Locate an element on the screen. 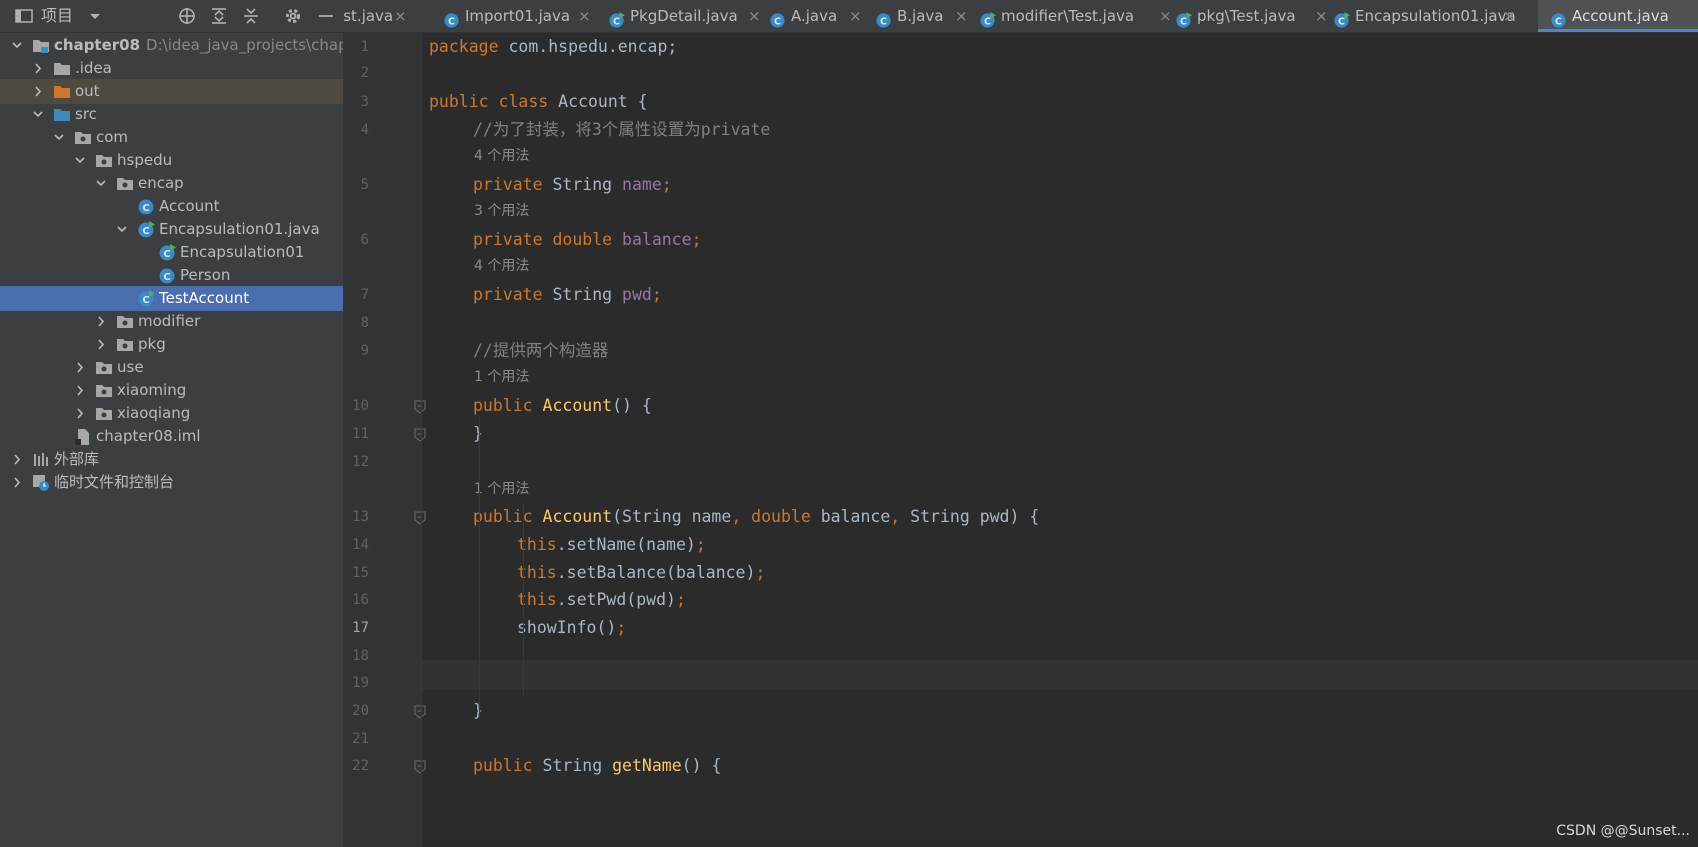  tree-item-chapter08-iml: chapter08.iml is located at coordinates (171, 436).